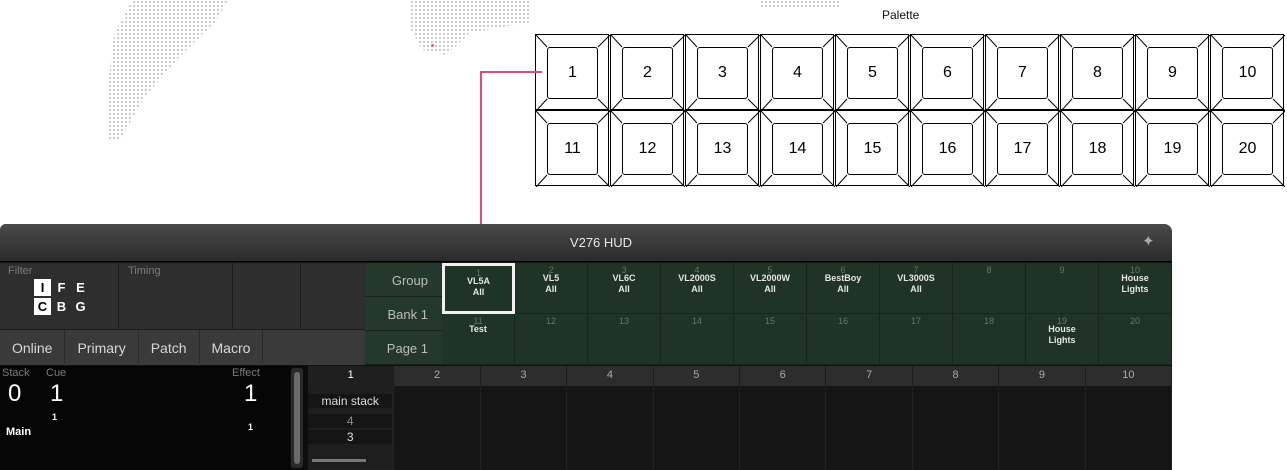  Describe the element at coordinates (55, 417) in the screenshot. I see `cue-sub-value: 1` at that location.